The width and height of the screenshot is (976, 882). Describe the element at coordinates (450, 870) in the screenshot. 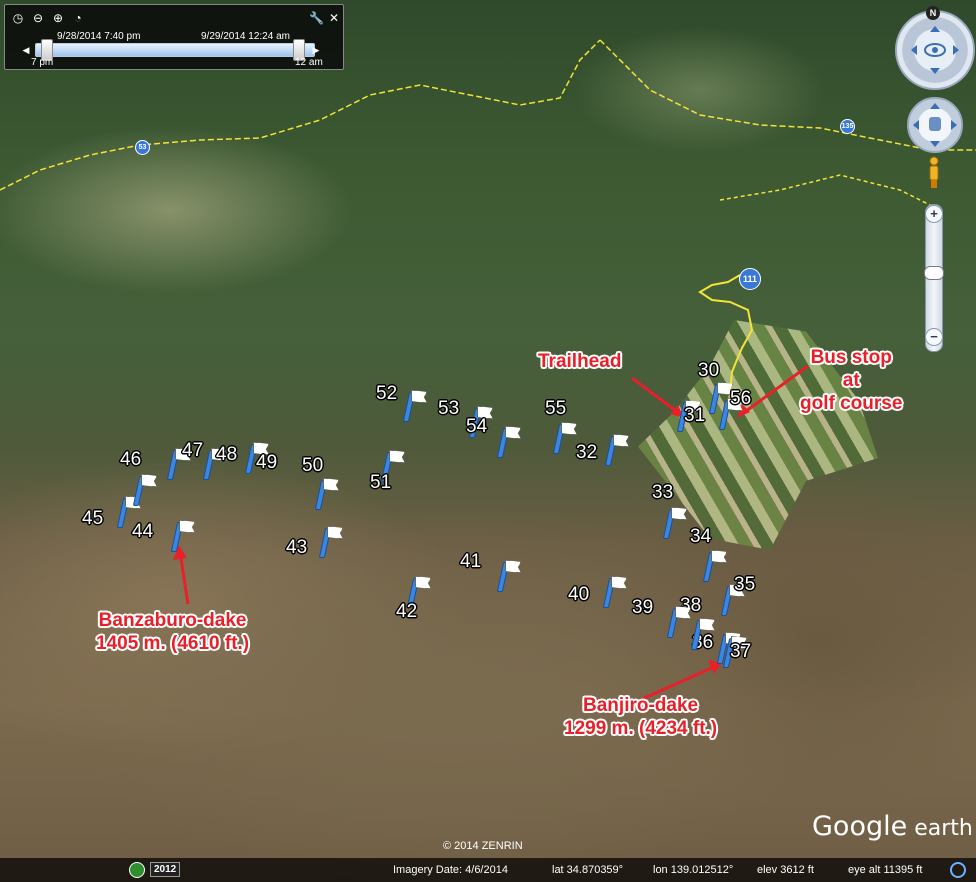

I see `imagery-date: Imagery Date: 4/6/2014` at that location.